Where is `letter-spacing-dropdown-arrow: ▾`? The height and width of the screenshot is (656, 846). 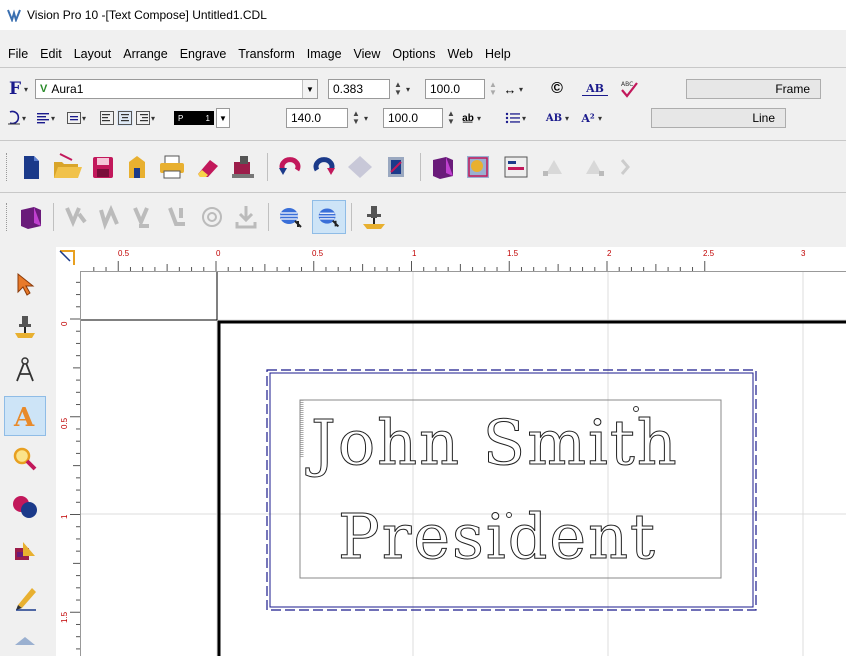 letter-spacing-dropdown-arrow: ▾ is located at coordinates (481, 118).